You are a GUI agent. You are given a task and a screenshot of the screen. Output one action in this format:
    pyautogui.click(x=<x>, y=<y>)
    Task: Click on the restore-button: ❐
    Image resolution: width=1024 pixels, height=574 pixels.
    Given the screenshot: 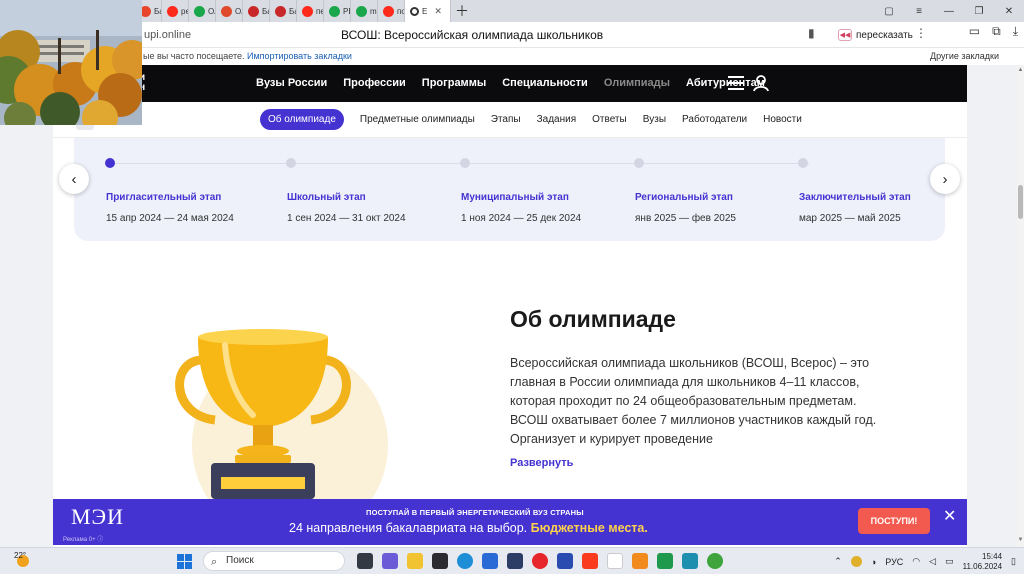 What is the action you would take?
    pyautogui.click(x=979, y=11)
    